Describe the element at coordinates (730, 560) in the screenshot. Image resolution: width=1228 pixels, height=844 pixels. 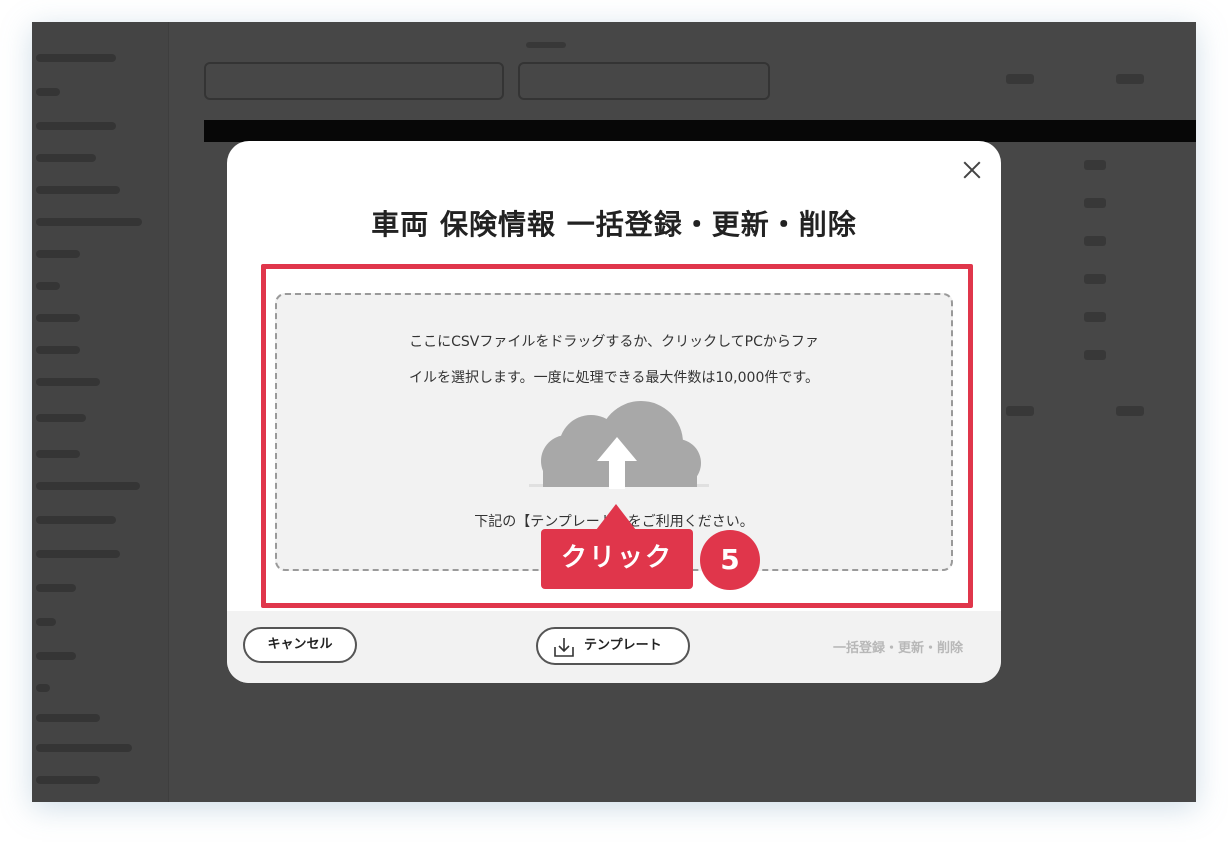
I see `step-number-badge: 5` at that location.